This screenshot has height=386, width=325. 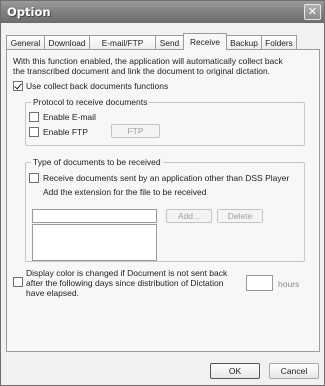 What do you see at coordinates (235, 371) in the screenshot?
I see `ok-button: OK` at bounding box center [235, 371].